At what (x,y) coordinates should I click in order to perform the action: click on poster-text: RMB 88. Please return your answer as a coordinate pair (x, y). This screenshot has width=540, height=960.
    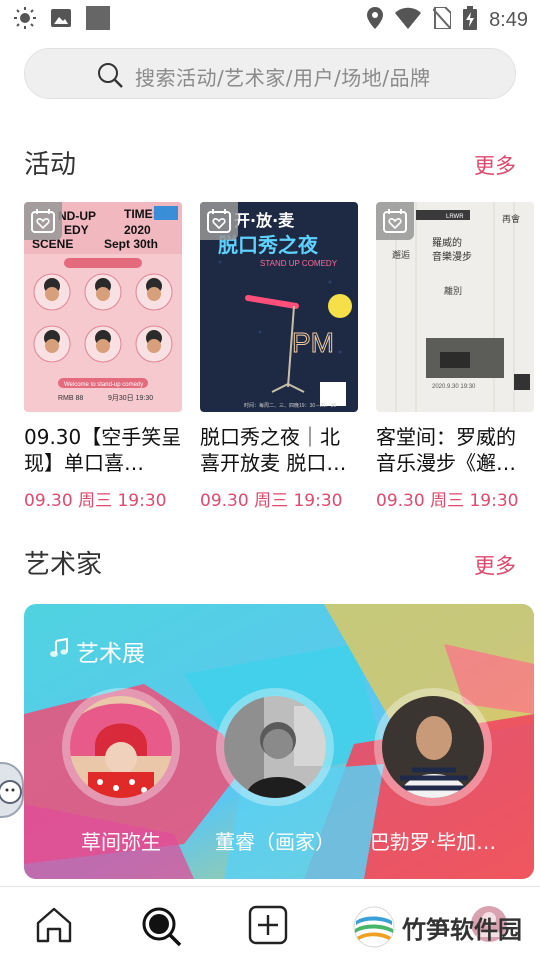
    Looking at the image, I should click on (70, 398).